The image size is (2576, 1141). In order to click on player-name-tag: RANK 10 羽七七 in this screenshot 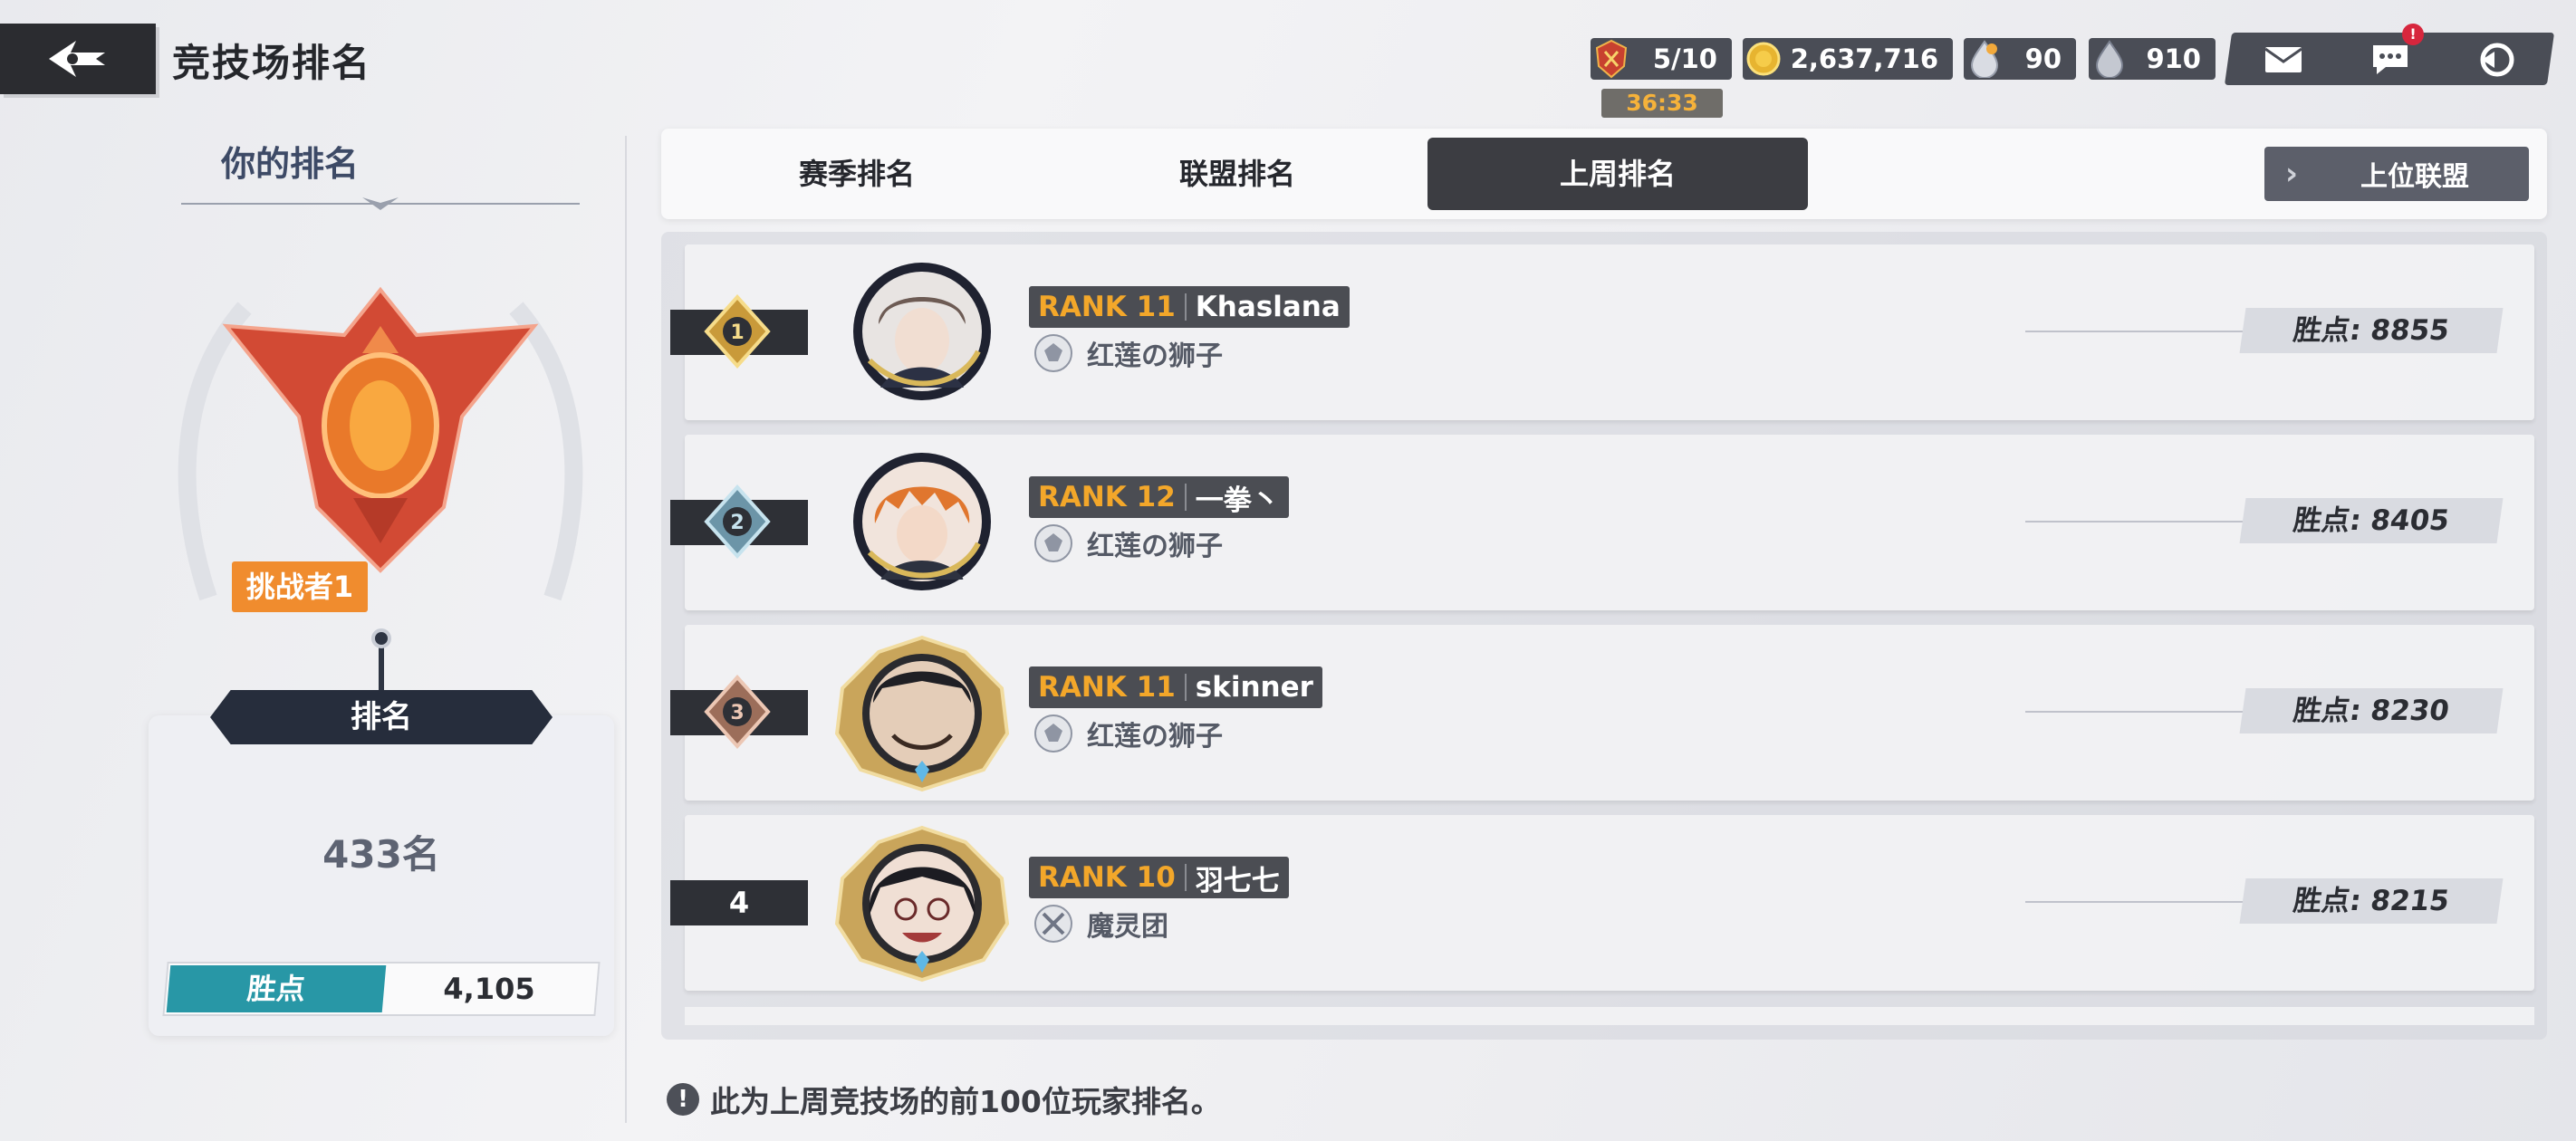, I will do `click(1159, 878)`.